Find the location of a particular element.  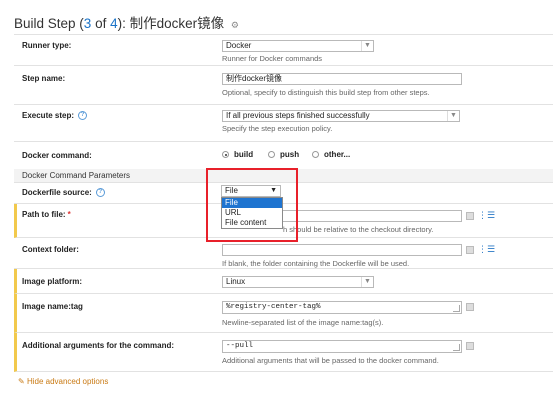

radio-build: build is located at coordinates (237, 154).